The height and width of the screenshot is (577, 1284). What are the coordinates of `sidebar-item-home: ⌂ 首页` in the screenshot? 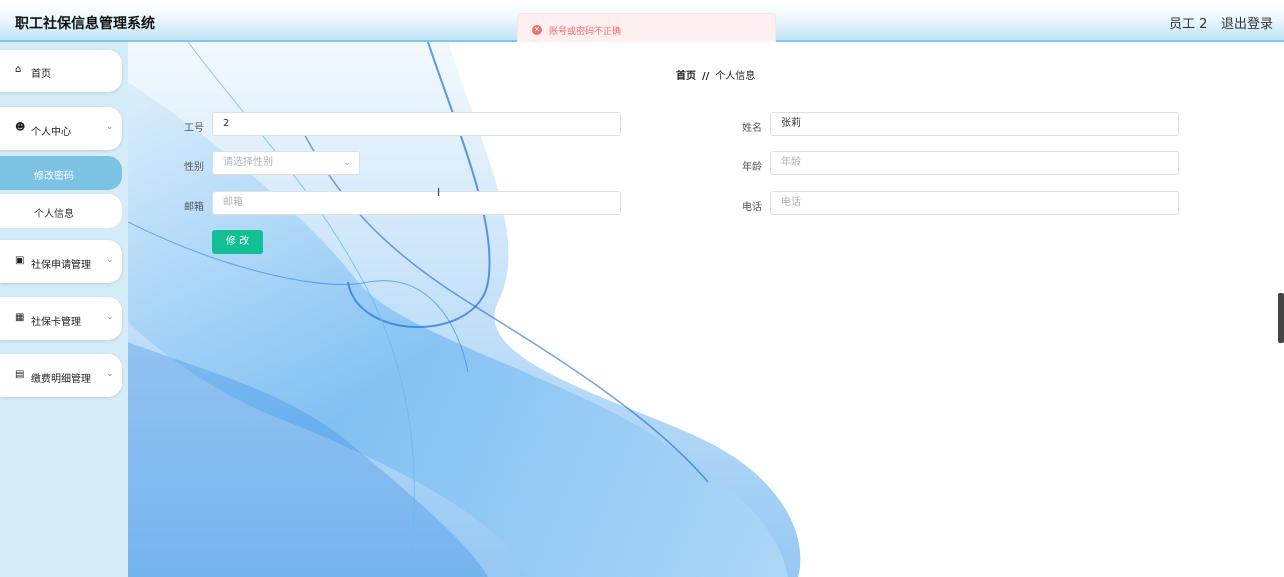 It's located at (61, 71).